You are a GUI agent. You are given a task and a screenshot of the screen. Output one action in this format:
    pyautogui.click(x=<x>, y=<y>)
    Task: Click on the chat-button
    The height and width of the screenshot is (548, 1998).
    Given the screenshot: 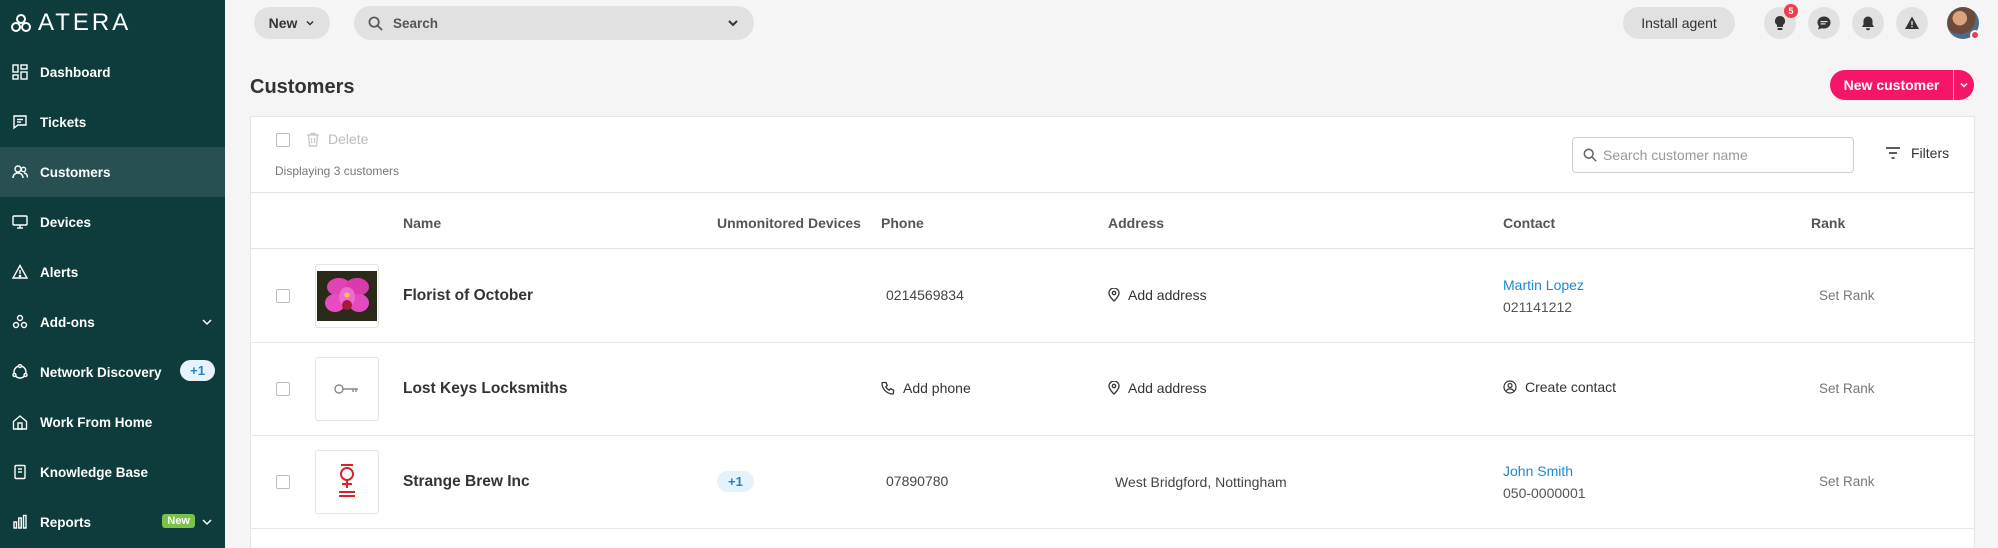 What is the action you would take?
    pyautogui.click(x=1824, y=23)
    